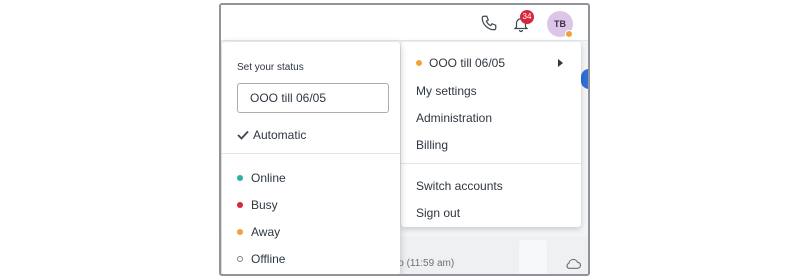 The image size is (800, 280). What do you see at coordinates (573, 263) in the screenshot?
I see `cloud-icon` at bounding box center [573, 263].